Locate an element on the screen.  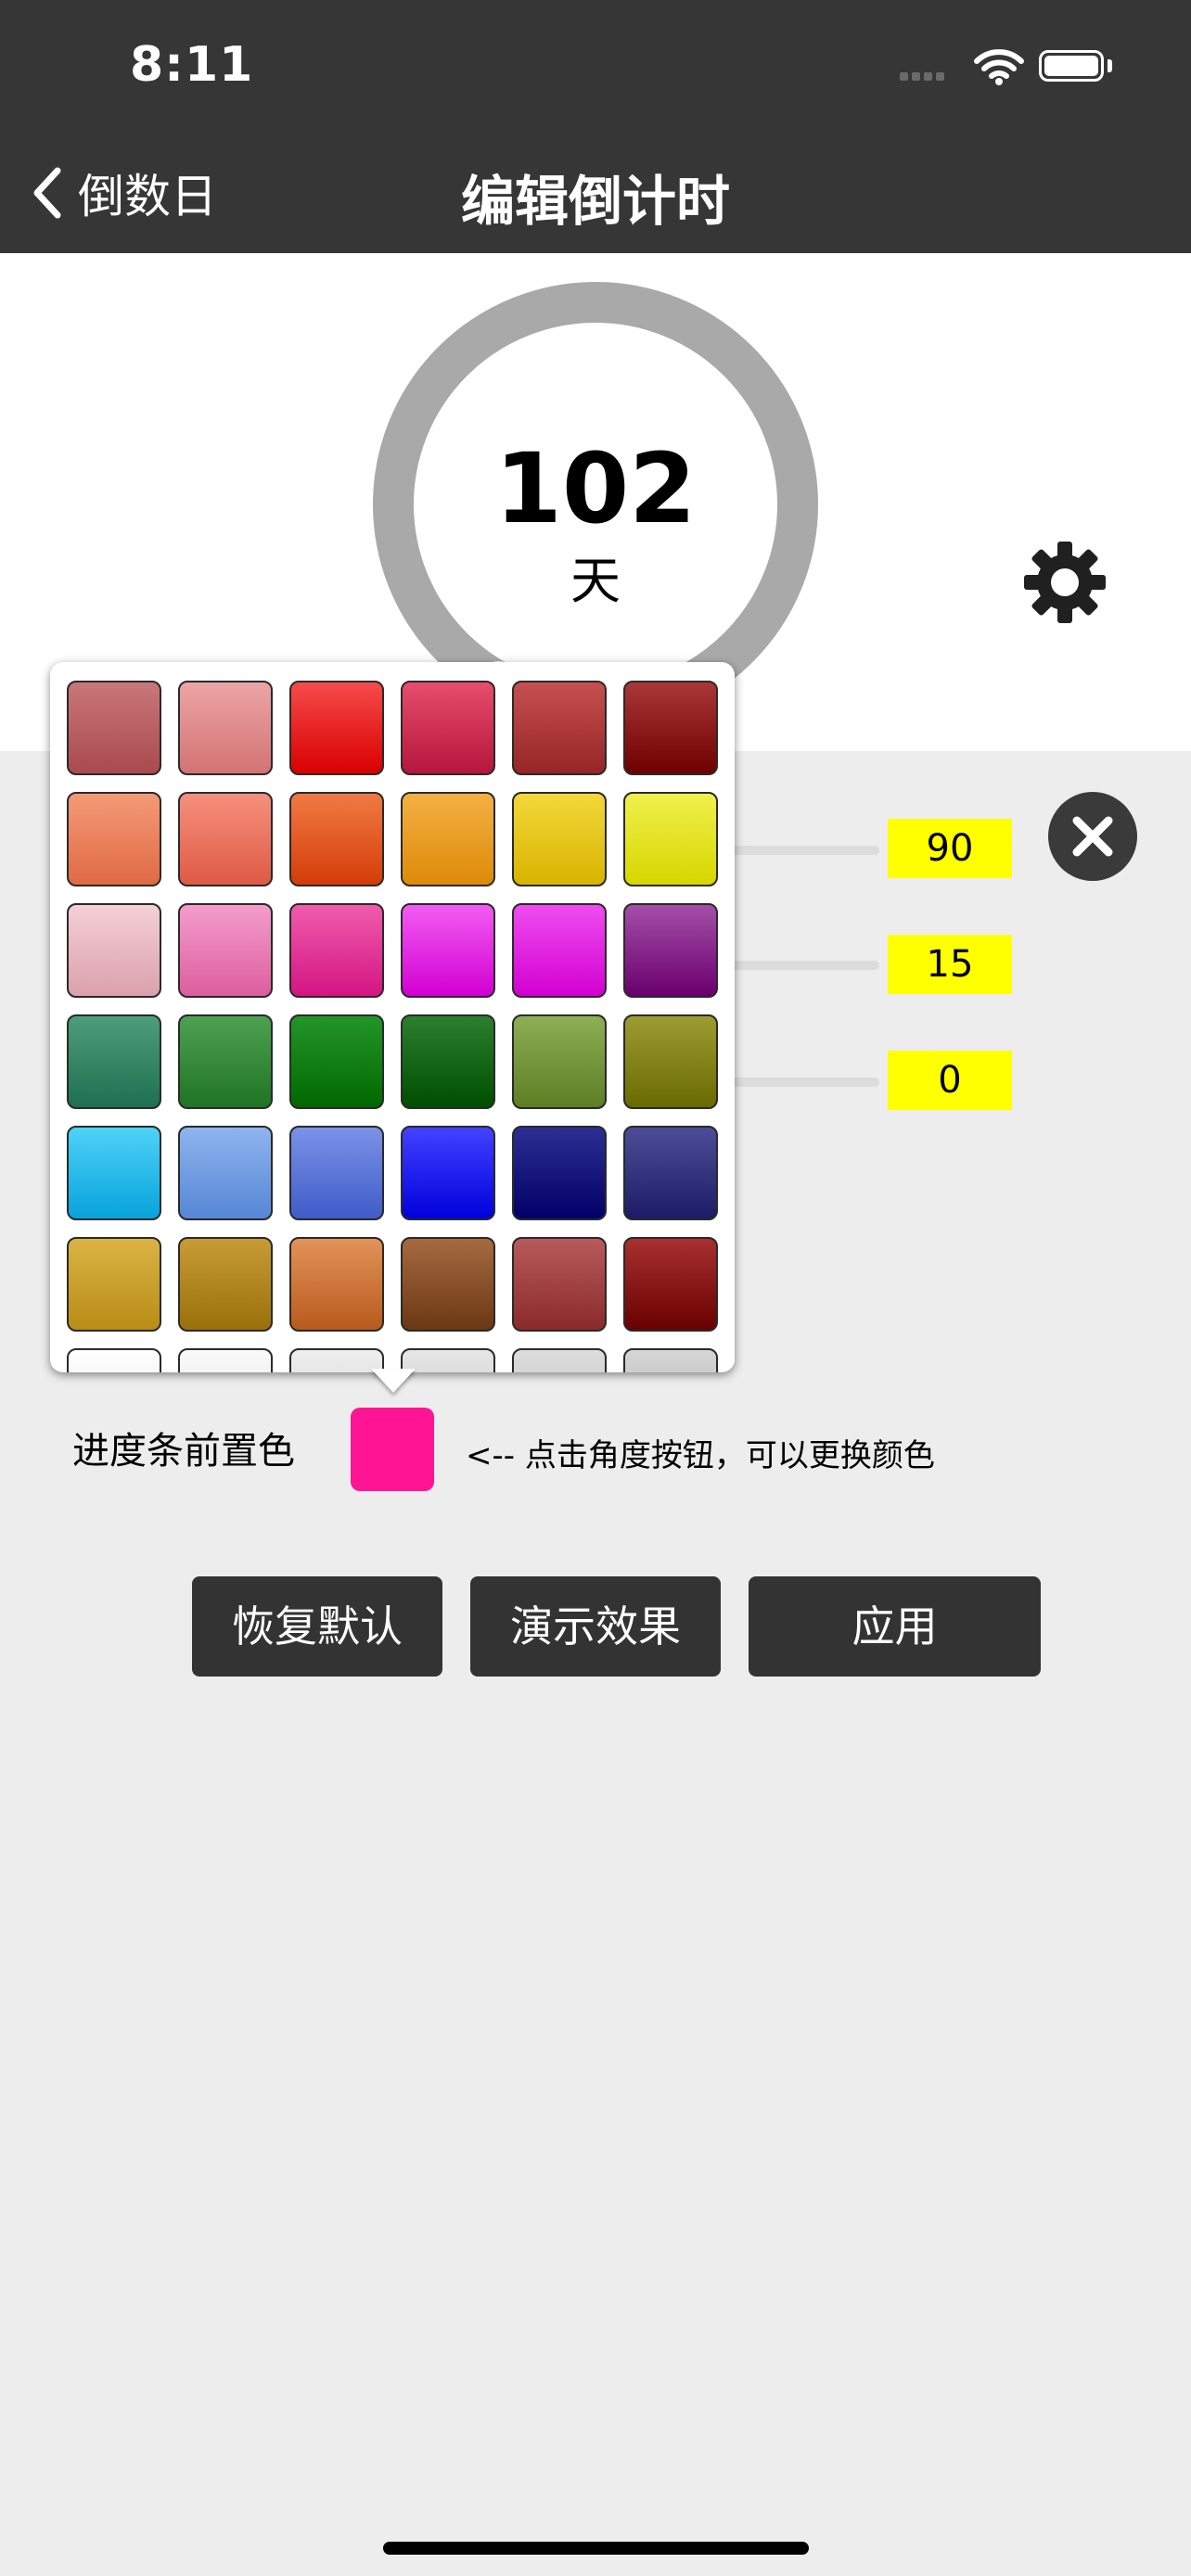
popover-arrow is located at coordinates (393, 1381).